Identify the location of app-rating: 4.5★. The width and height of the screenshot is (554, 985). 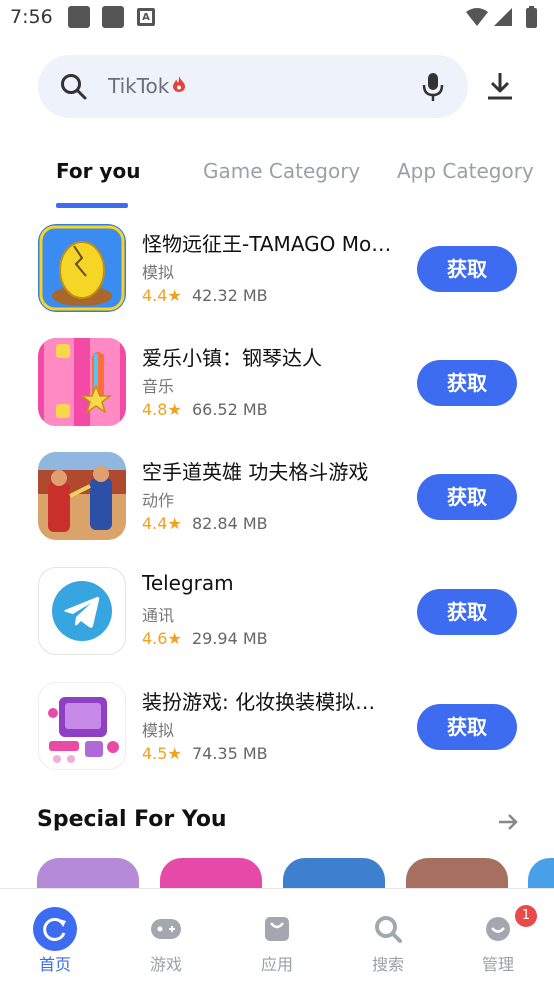
(162, 753).